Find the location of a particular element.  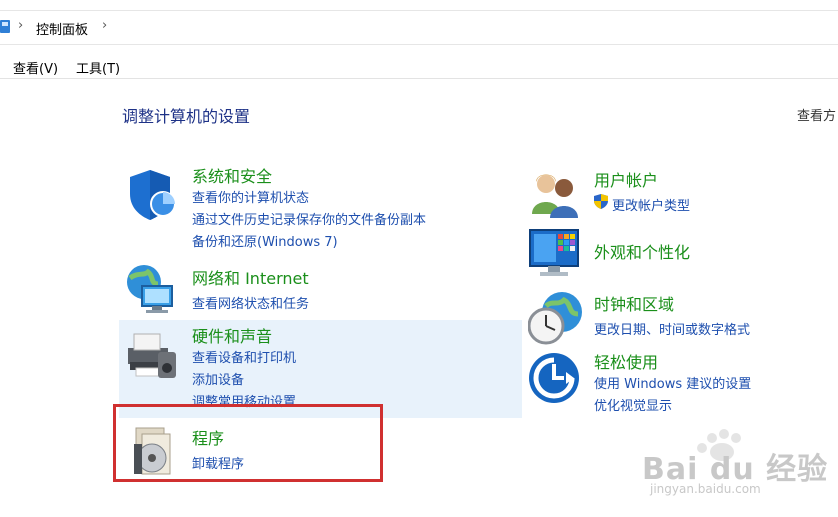

category-title: 程序 is located at coordinates (208, 437).